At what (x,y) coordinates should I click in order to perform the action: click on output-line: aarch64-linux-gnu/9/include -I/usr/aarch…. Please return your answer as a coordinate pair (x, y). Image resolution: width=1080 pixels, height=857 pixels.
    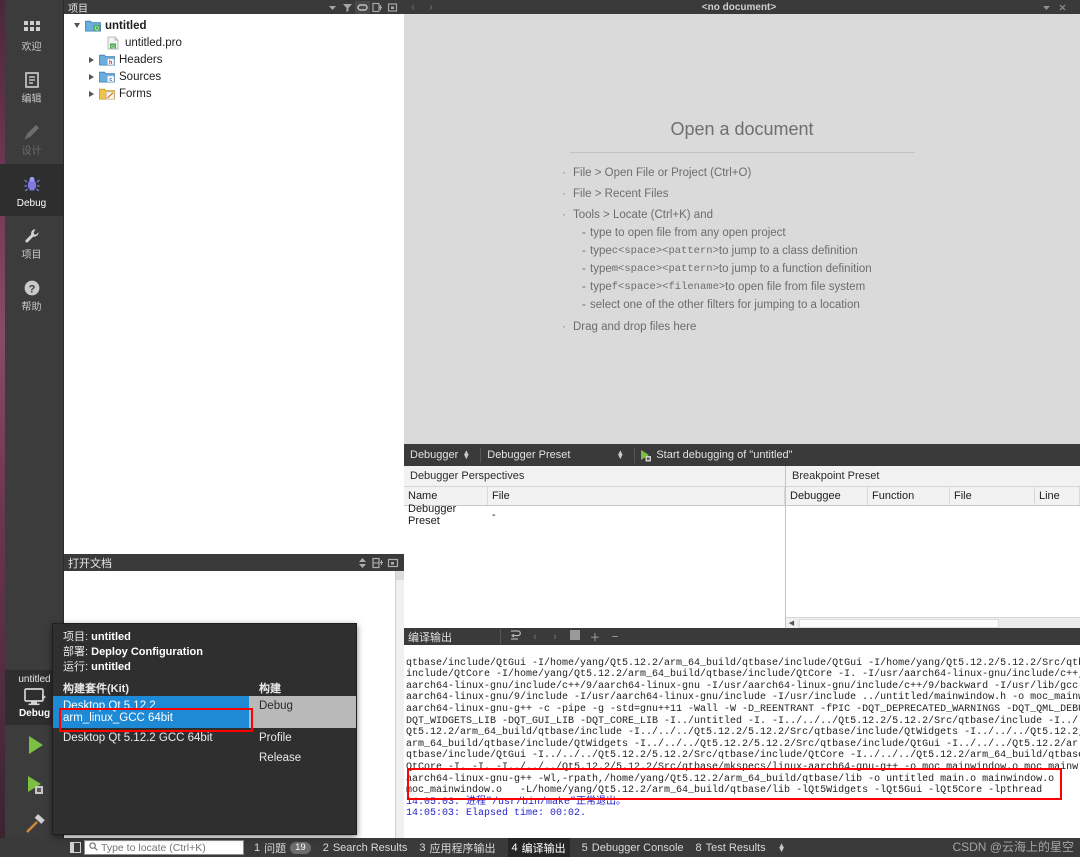
    Looking at the image, I should click on (743, 698).